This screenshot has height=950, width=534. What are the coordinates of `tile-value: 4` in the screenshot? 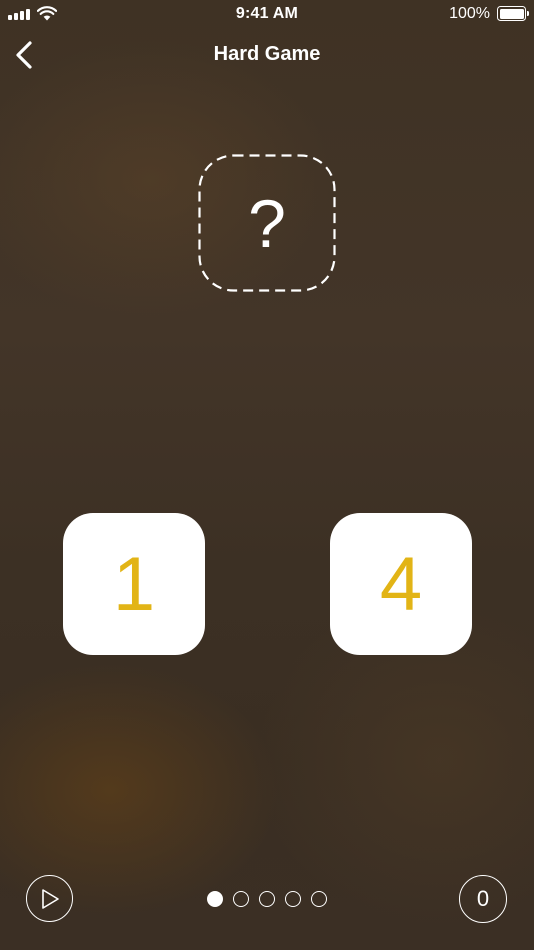 It's located at (401, 584).